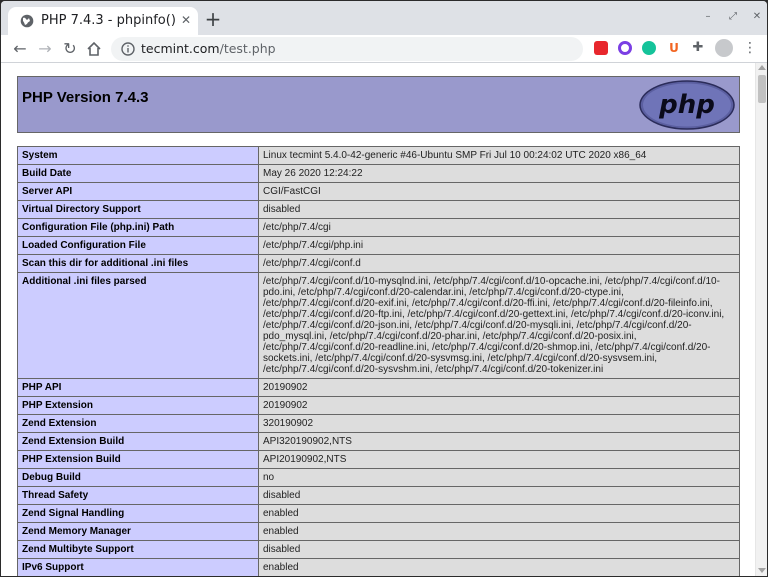  I want to click on table-row: Debug Build no, so click(378, 477).